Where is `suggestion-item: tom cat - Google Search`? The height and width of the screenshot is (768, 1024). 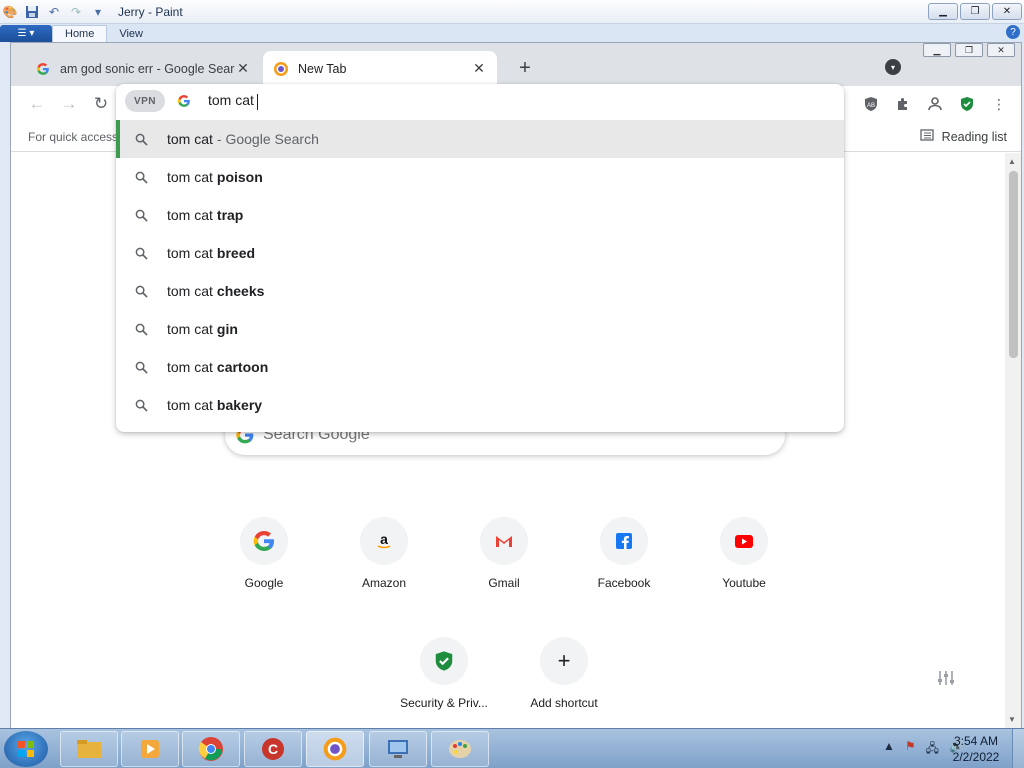 suggestion-item: tom cat - Google Search is located at coordinates (480, 139).